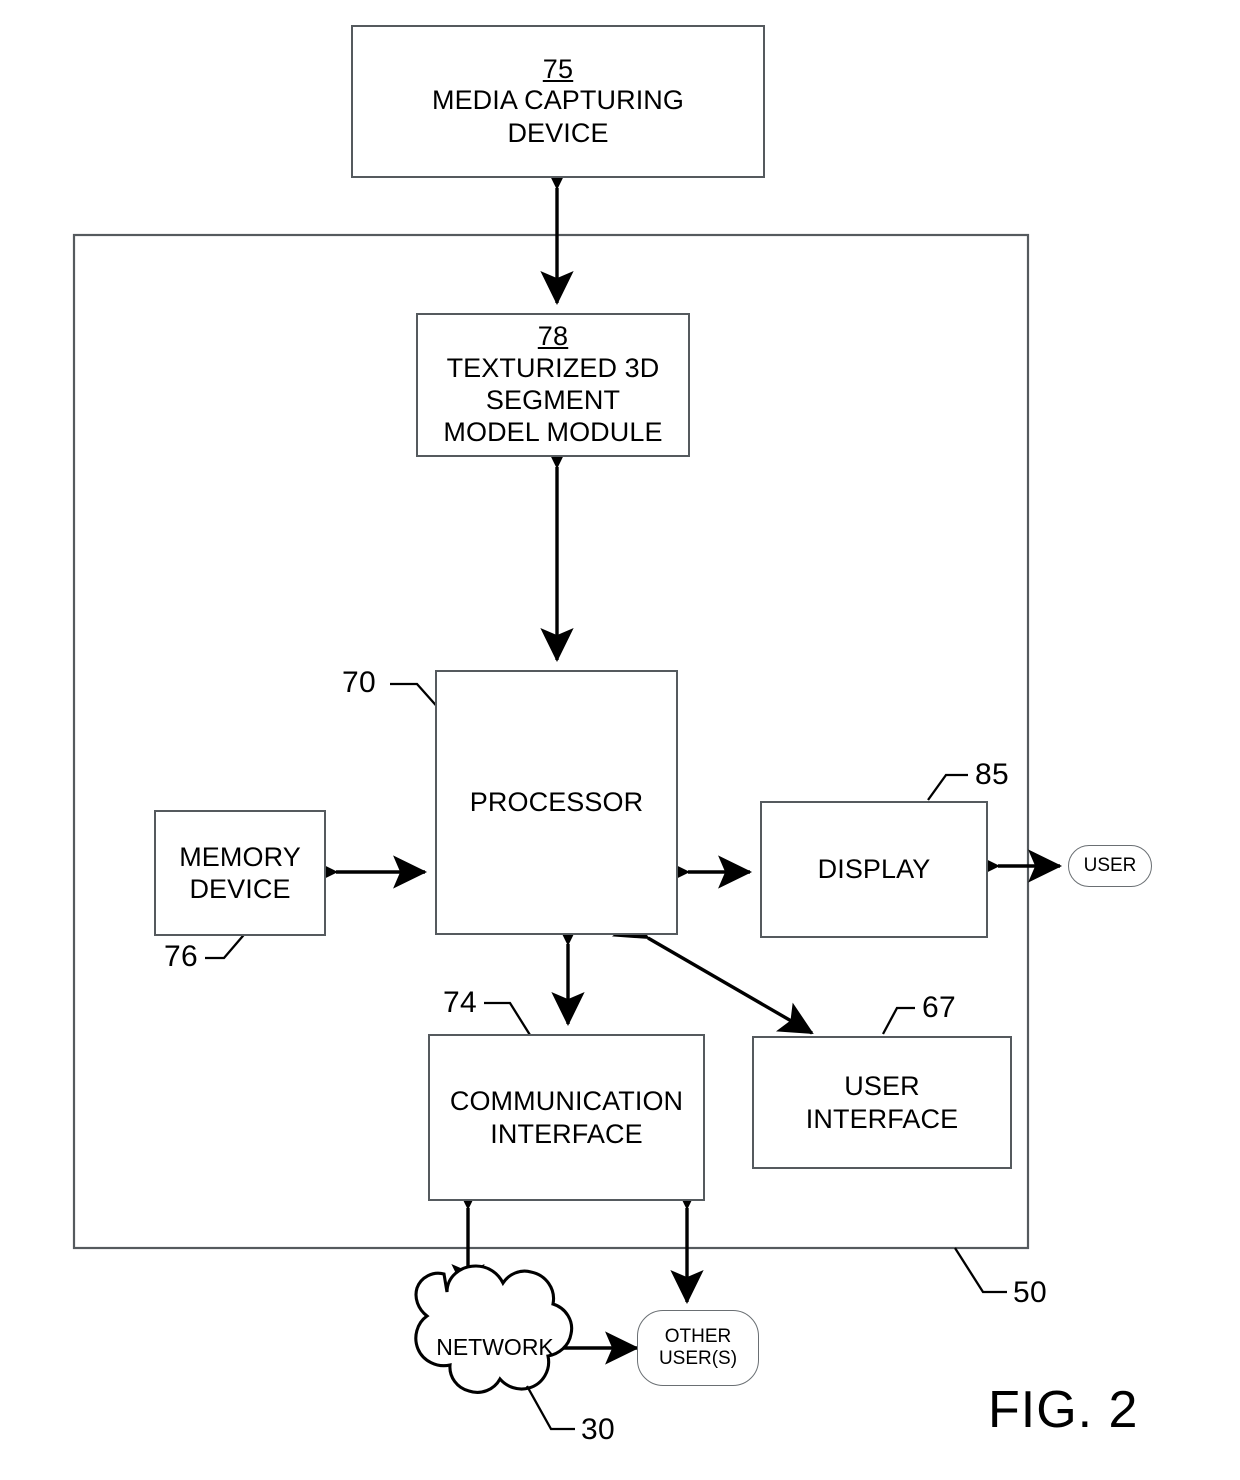  What do you see at coordinates (359, 682) in the screenshot?
I see `ref-number-70: 70` at bounding box center [359, 682].